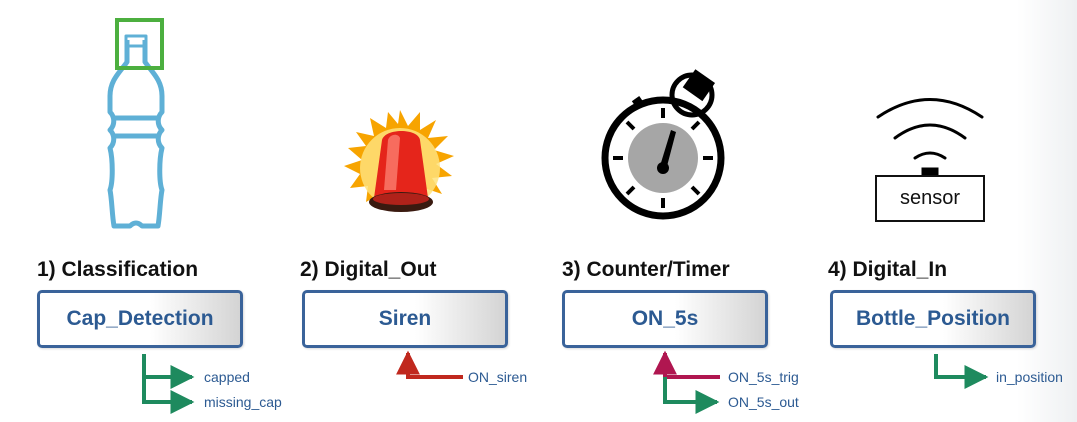  Describe the element at coordinates (961, 371) in the screenshot. I see `connector-in-position` at that location.